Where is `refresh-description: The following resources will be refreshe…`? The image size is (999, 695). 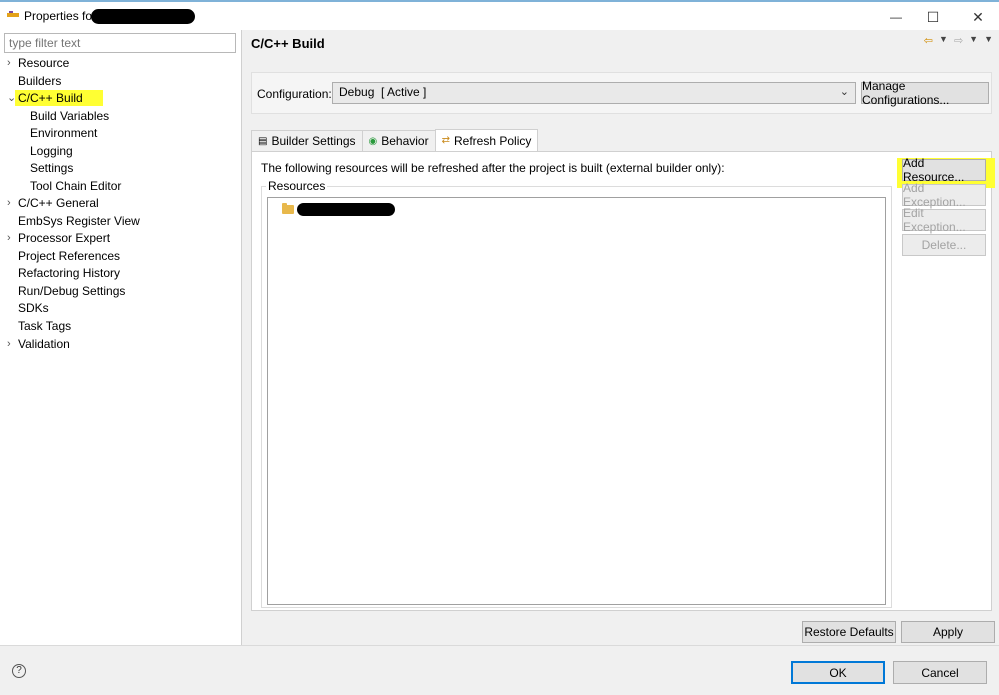
refresh-description: The following resources will be refreshe… is located at coordinates (493, 168).